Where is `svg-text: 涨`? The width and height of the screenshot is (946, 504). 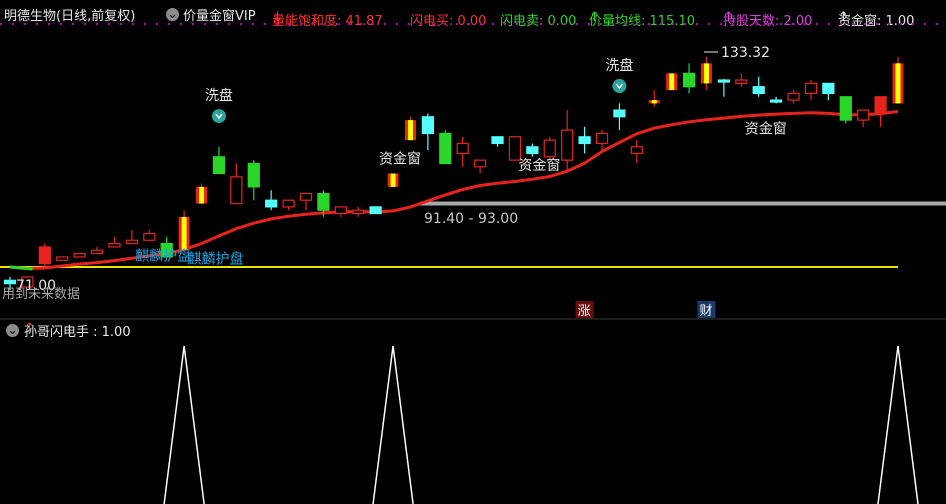 svg-text: 涨 is located at coordinates (584, 311).